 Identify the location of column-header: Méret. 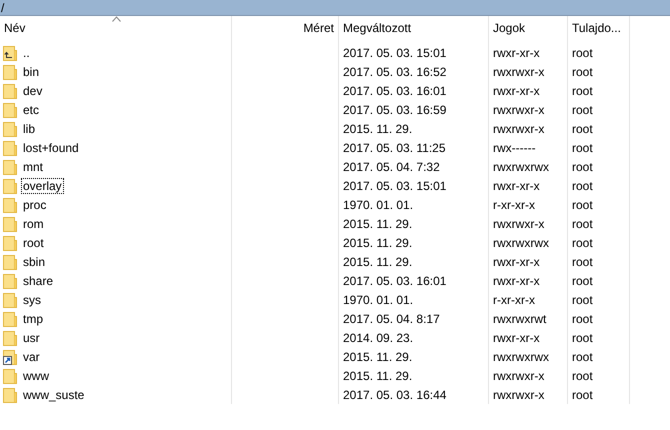
(285, 29).